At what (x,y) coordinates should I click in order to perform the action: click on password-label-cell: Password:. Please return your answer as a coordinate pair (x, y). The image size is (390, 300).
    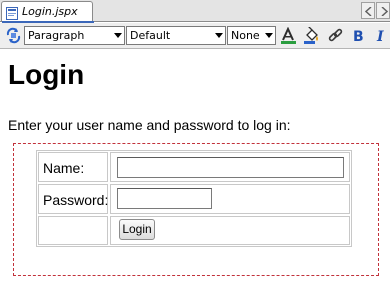
    Looking at the image, I should click on (73, 199).